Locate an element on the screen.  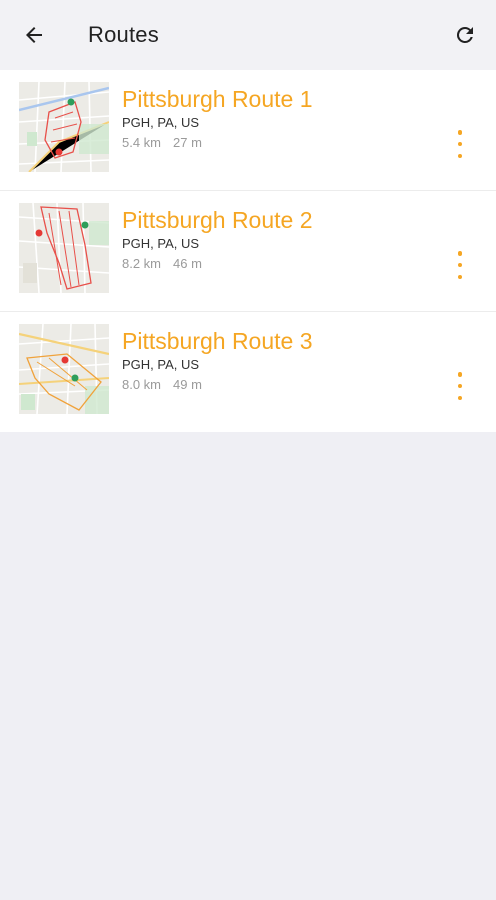
route-distance: 8.0 km is located at coordinates (142, 384).